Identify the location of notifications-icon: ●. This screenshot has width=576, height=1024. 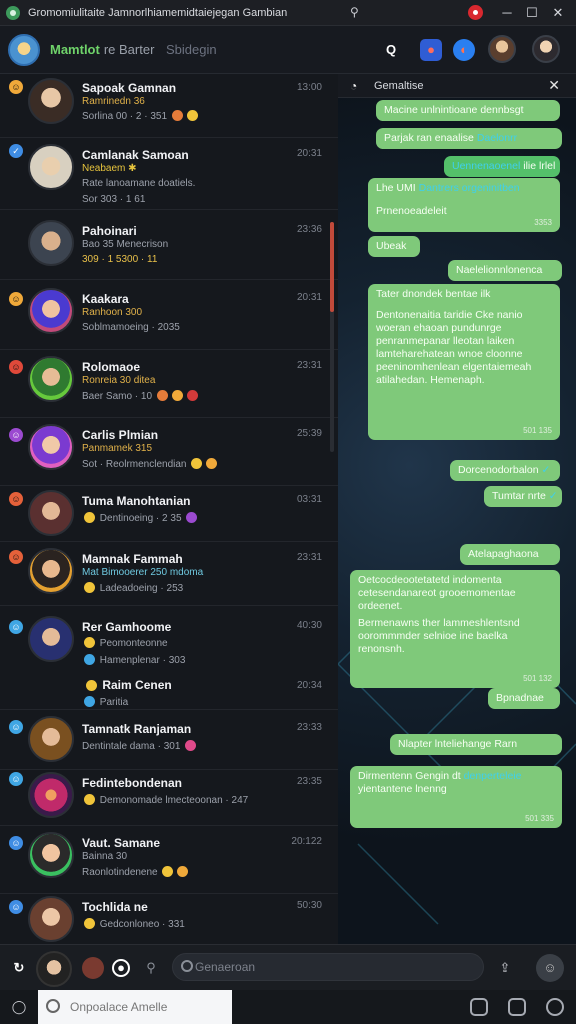
(431, 50).